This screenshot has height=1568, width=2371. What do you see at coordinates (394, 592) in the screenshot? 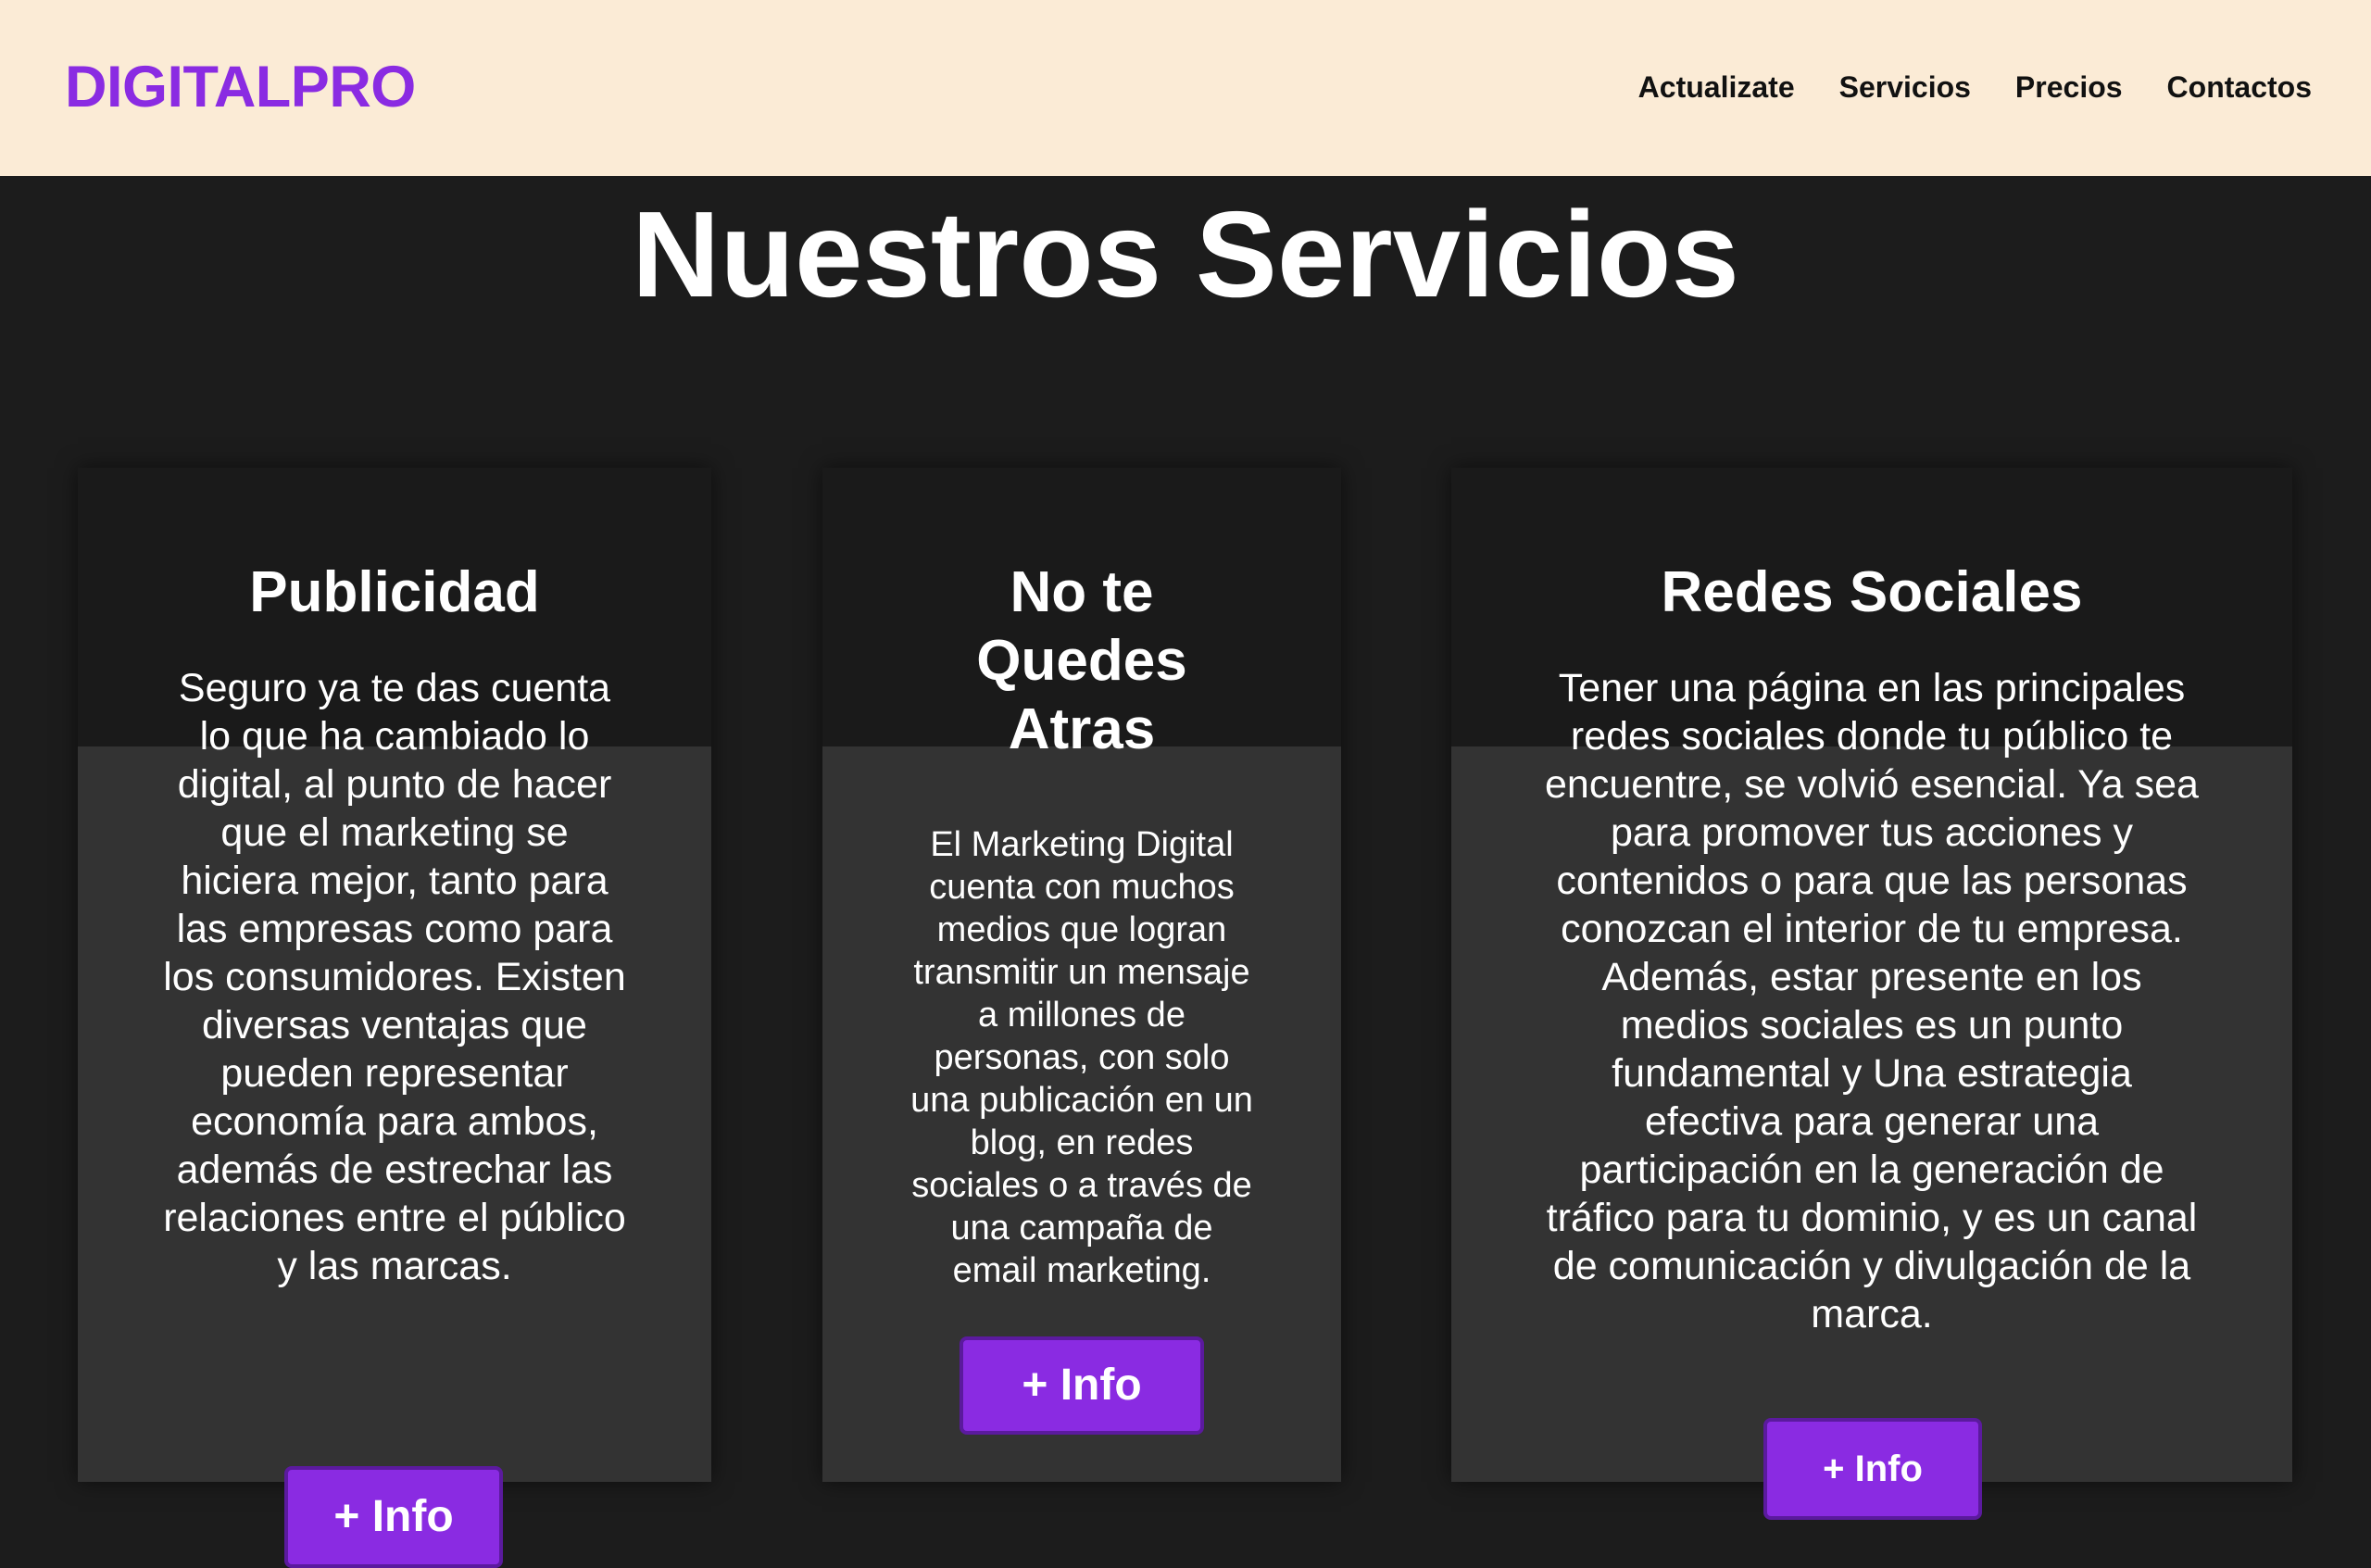
I see `card-title: Publicidad` at bounding box center [394, 592].